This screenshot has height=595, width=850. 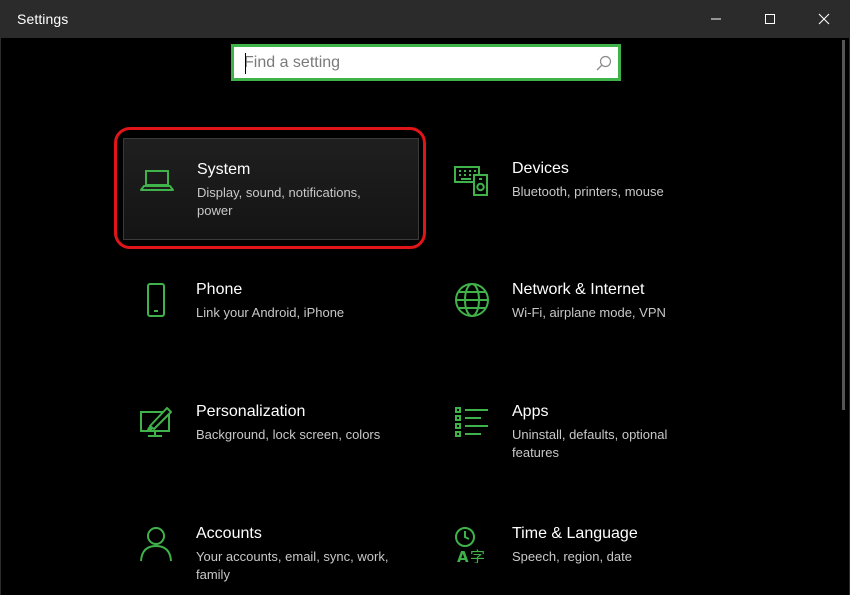 What do you see at coordinates (156, 544) in the screenshot?
I see `person-icon` at bounding box center [156, 544].